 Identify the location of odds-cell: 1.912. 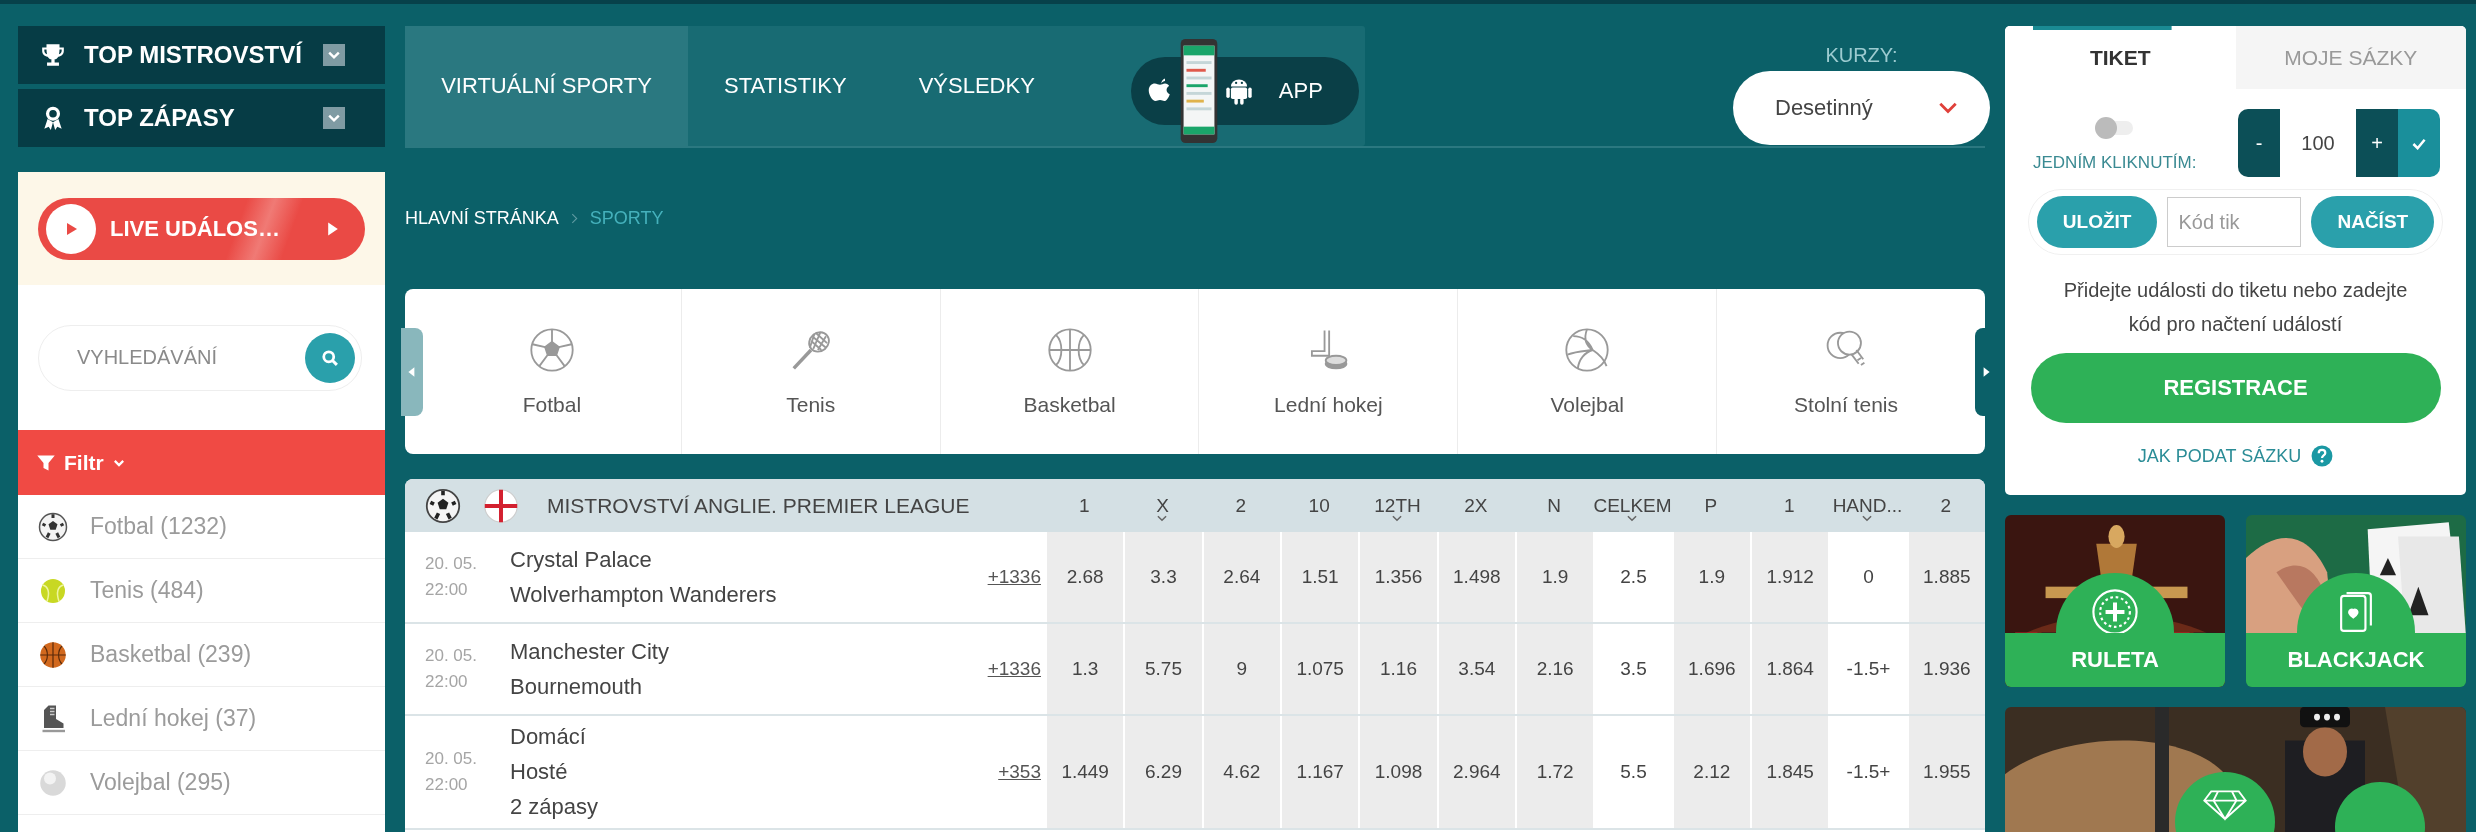
(1789, 577).